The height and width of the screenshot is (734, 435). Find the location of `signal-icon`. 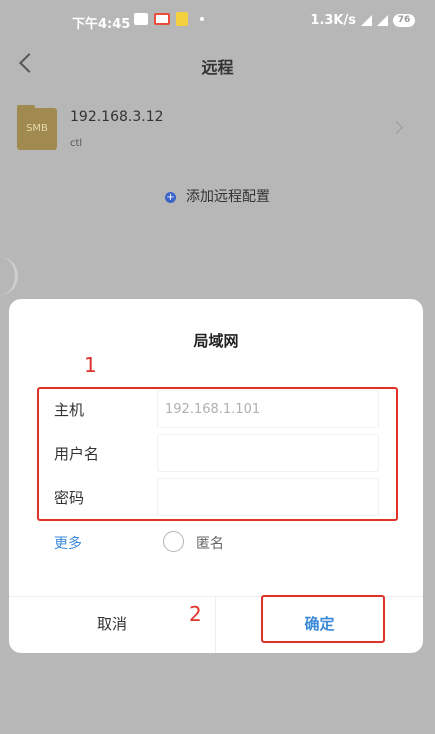

signal-icon is located at coordinates (366, 20).